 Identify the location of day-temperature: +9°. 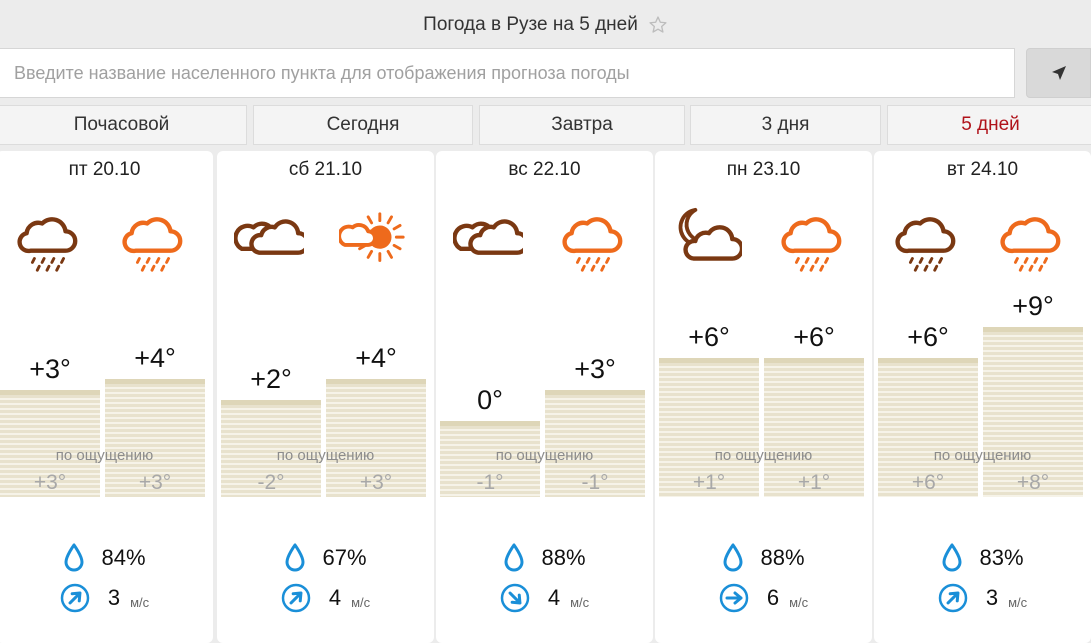
(1033, 305).